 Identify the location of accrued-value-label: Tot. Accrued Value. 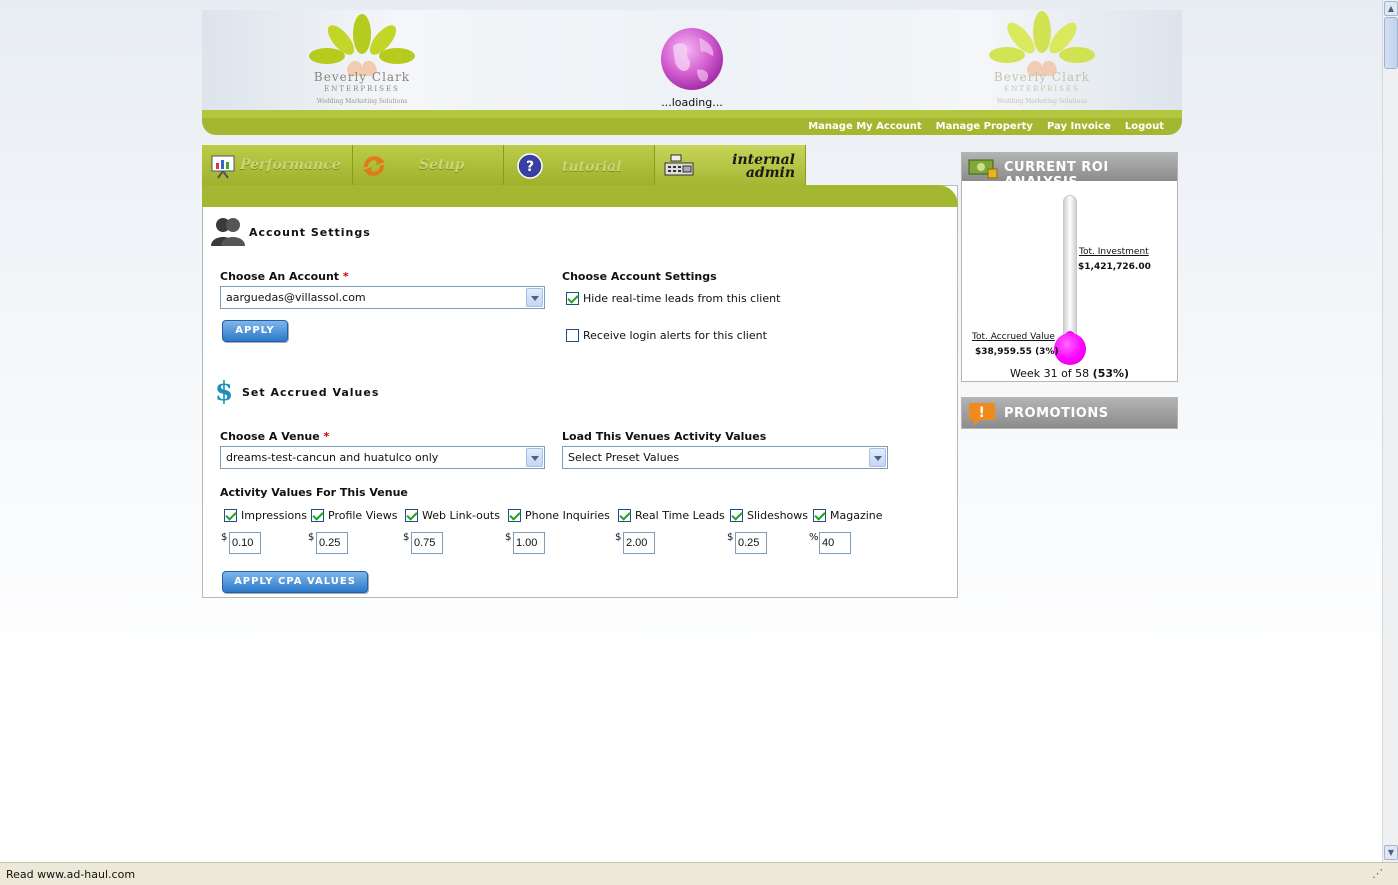
(1013, 337).